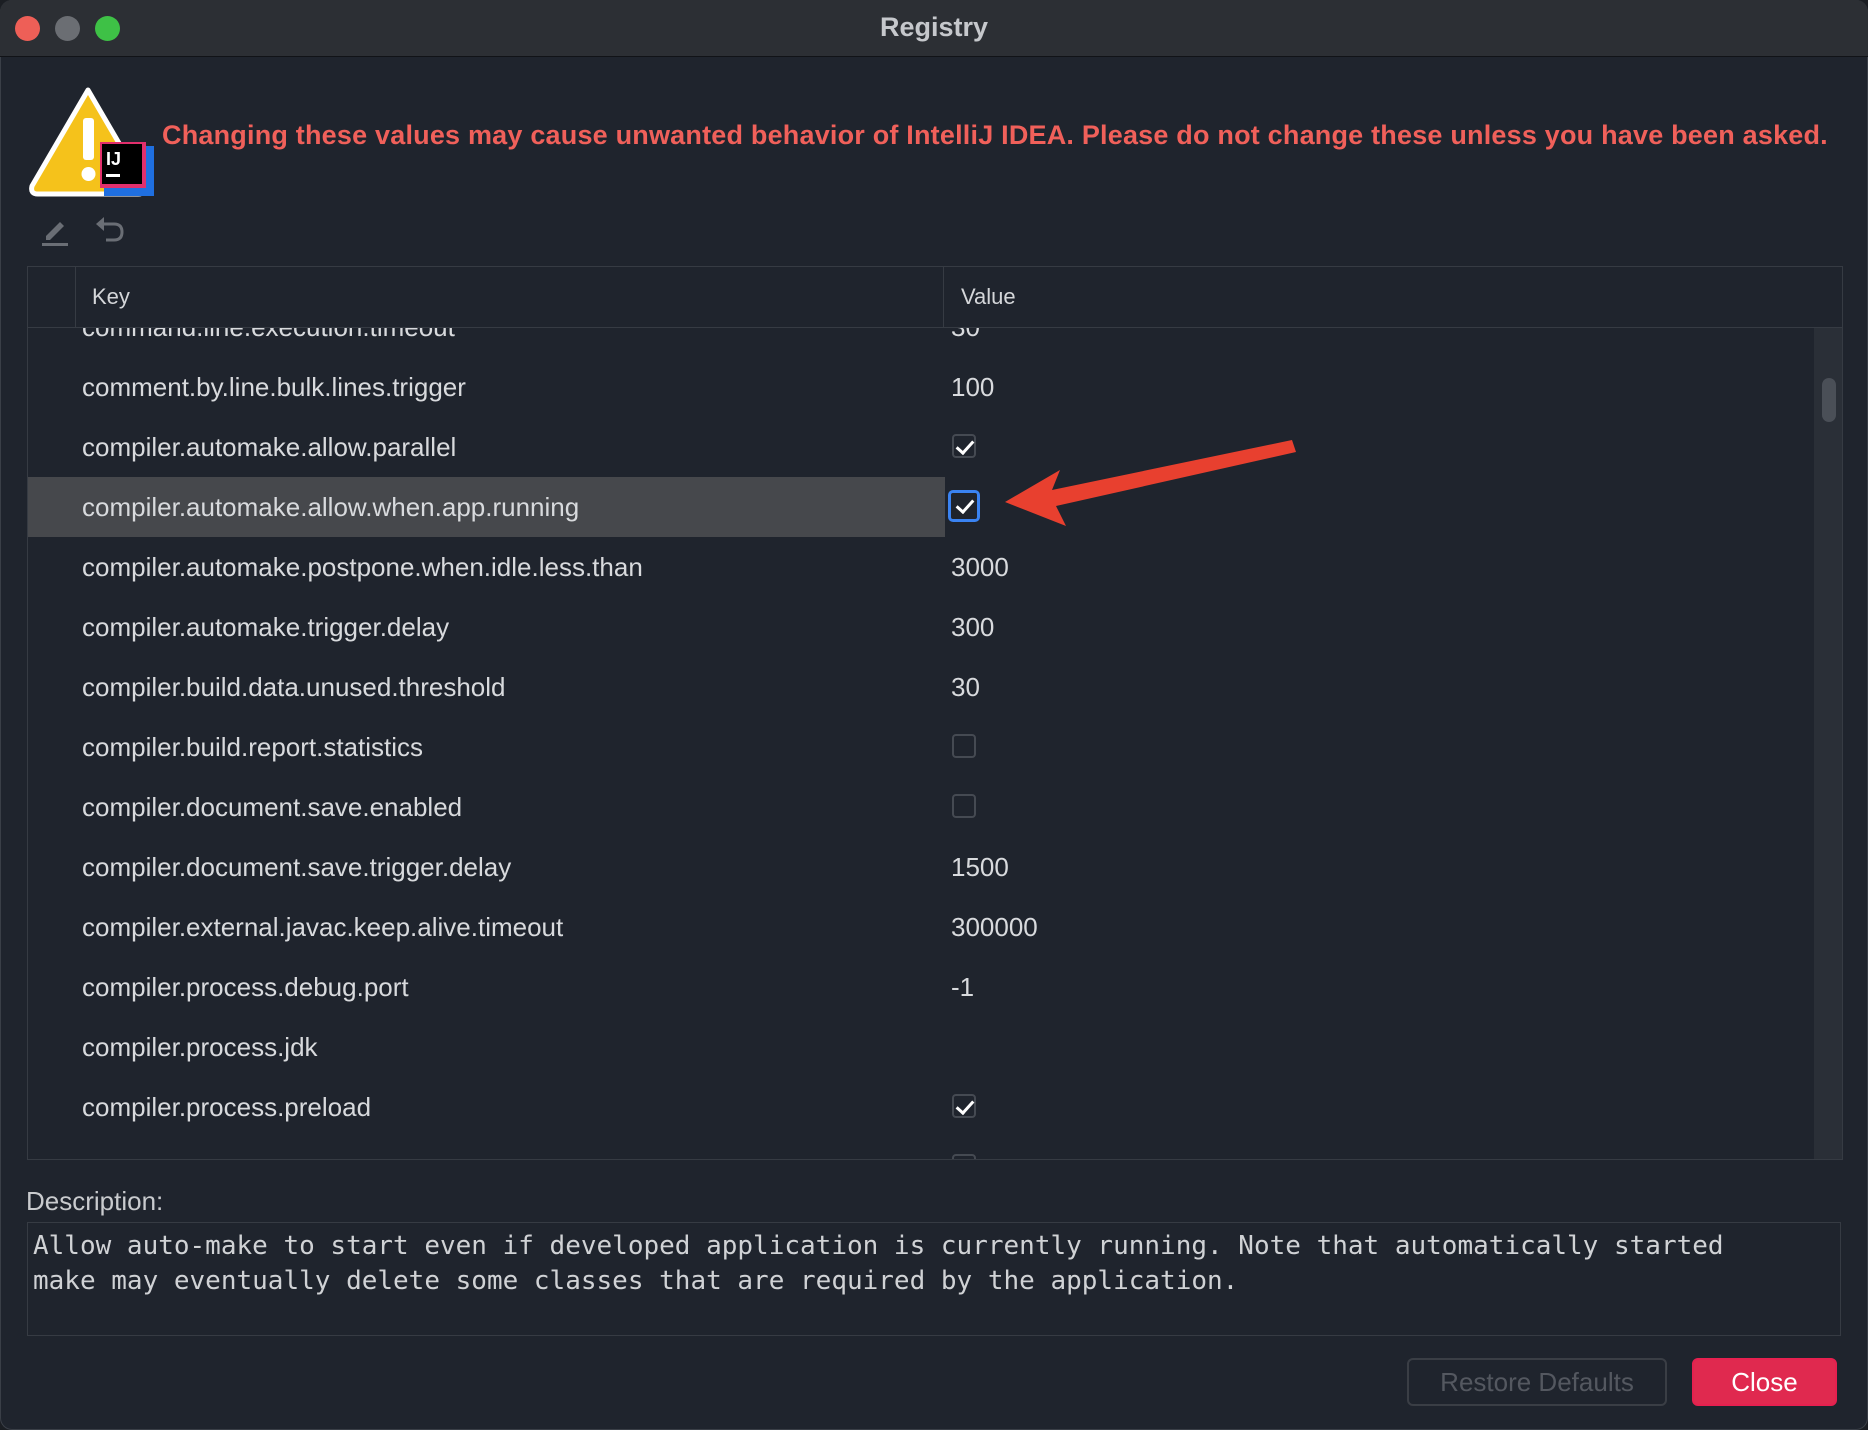  What do you see at coordinates (486, 387) in the screenshot?
I see `key-cell: comment.by.line.bulk.lines.trigger` at bounding box center [486, 387].